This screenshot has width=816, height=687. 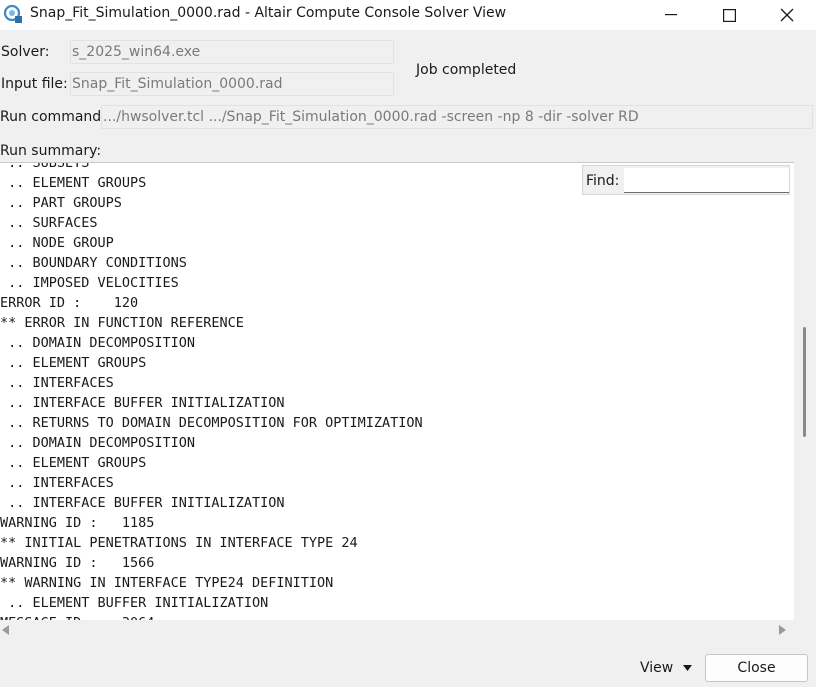 What do you see at coordinates (804, 382) in the screenshot?
I see `vertical-scroll-thumb` at bounding box center [804, 382].